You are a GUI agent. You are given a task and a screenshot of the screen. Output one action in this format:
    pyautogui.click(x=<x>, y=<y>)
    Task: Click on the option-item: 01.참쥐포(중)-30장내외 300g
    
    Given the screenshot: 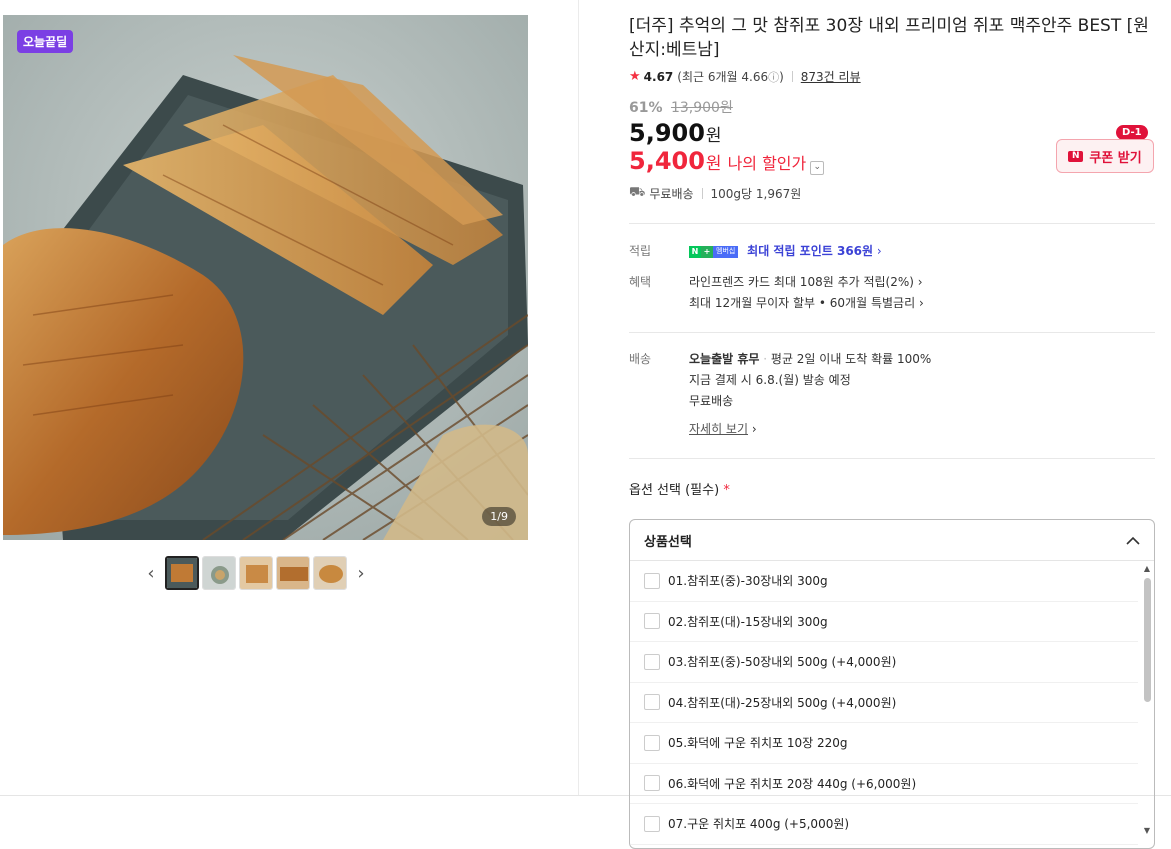 What is the action you would take?
    pyautogui.click(x=884, y=581)
    